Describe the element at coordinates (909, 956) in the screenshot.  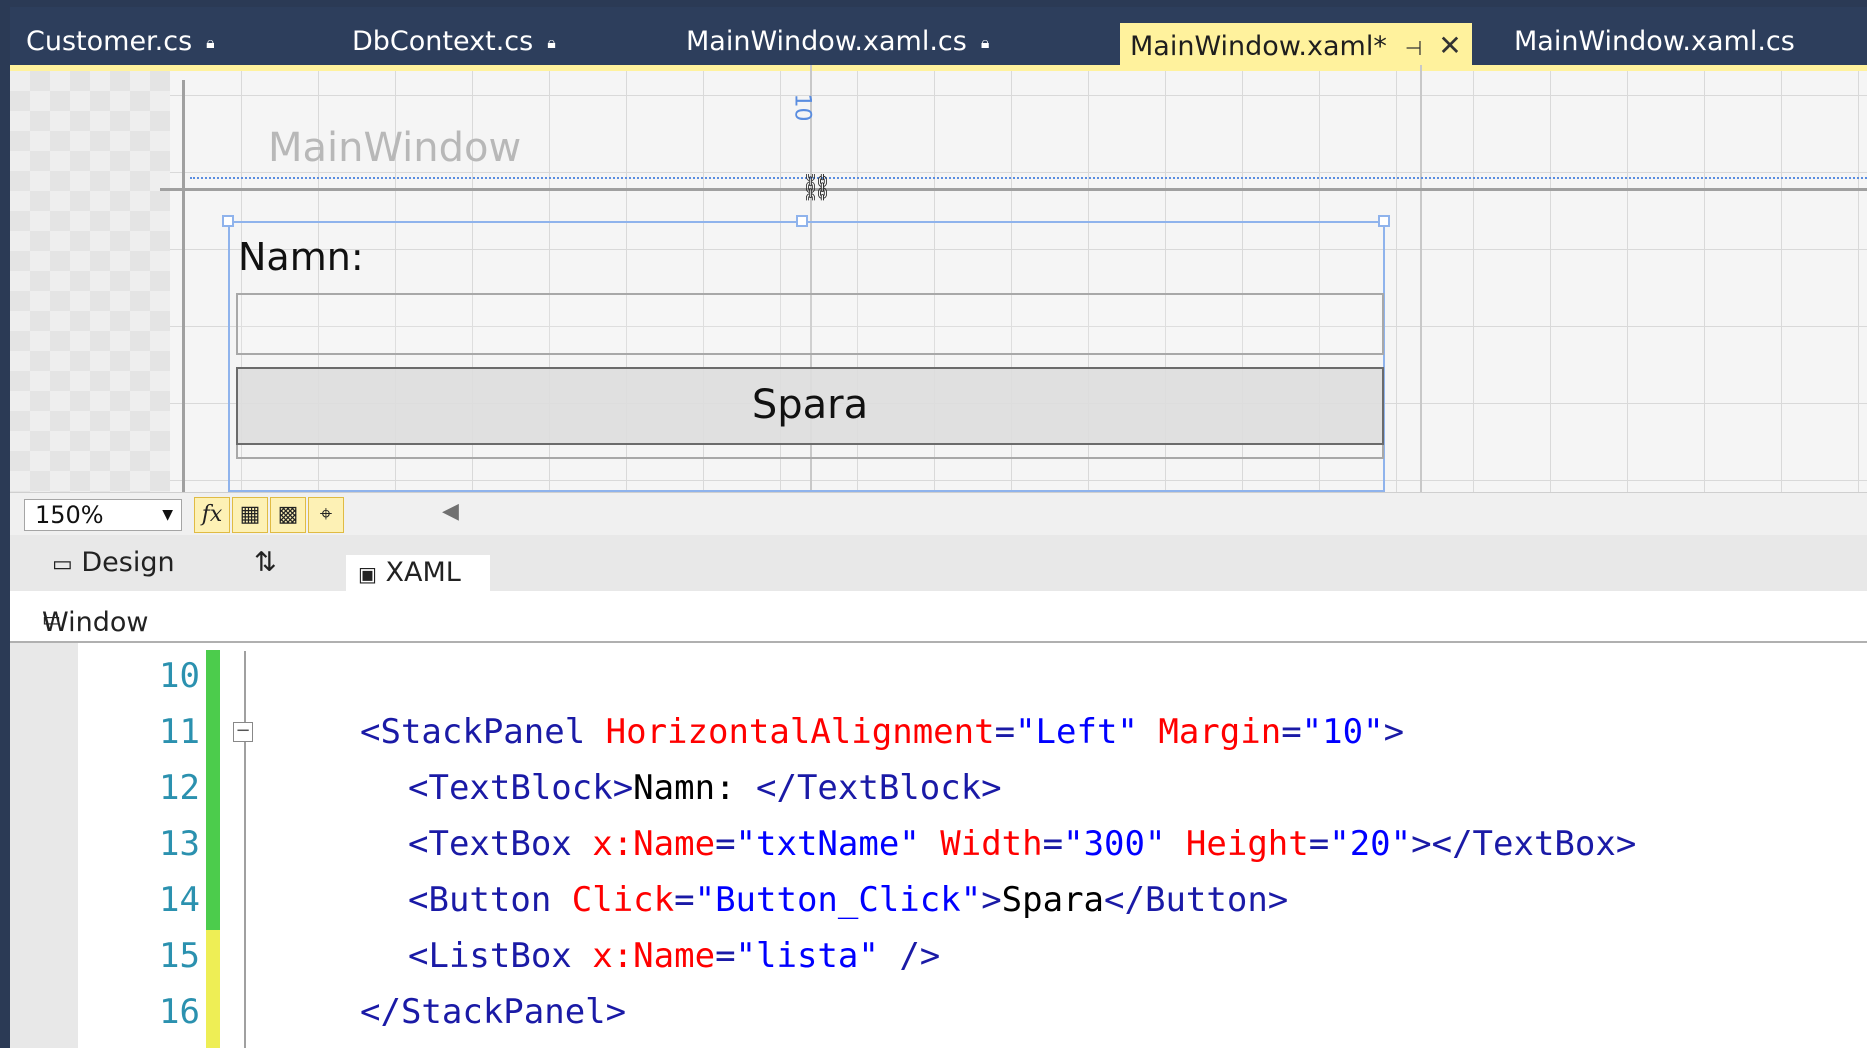
I see `code-token: />` at that location.